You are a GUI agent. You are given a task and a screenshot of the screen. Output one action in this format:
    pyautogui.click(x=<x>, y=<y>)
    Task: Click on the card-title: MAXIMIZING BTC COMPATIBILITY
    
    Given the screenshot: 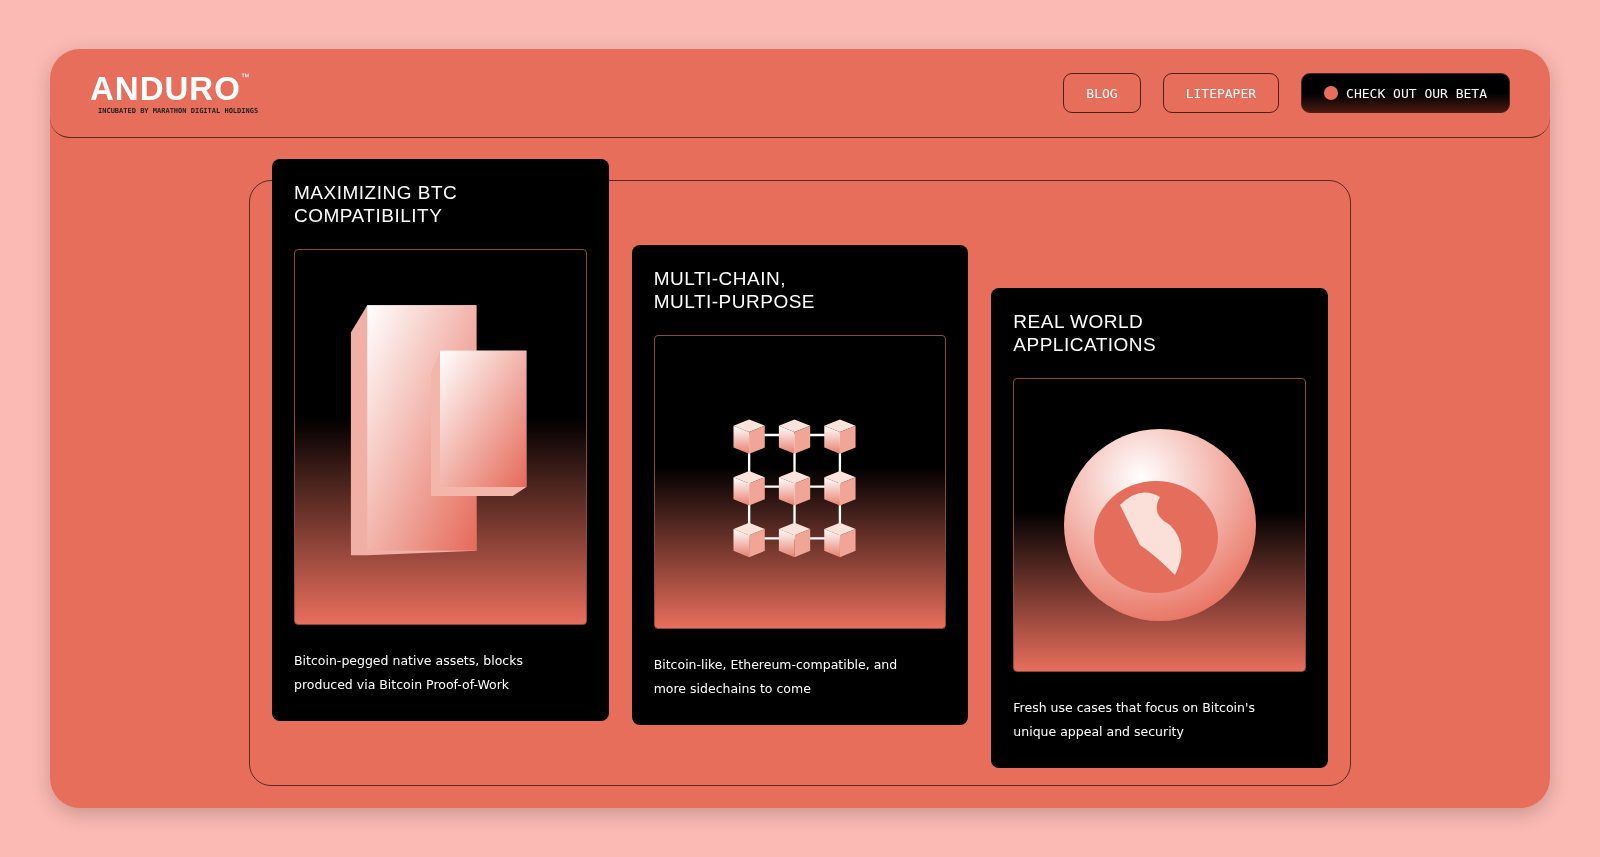 What is the action you would take?
    pyautogui.click(x=376, y=204)
    